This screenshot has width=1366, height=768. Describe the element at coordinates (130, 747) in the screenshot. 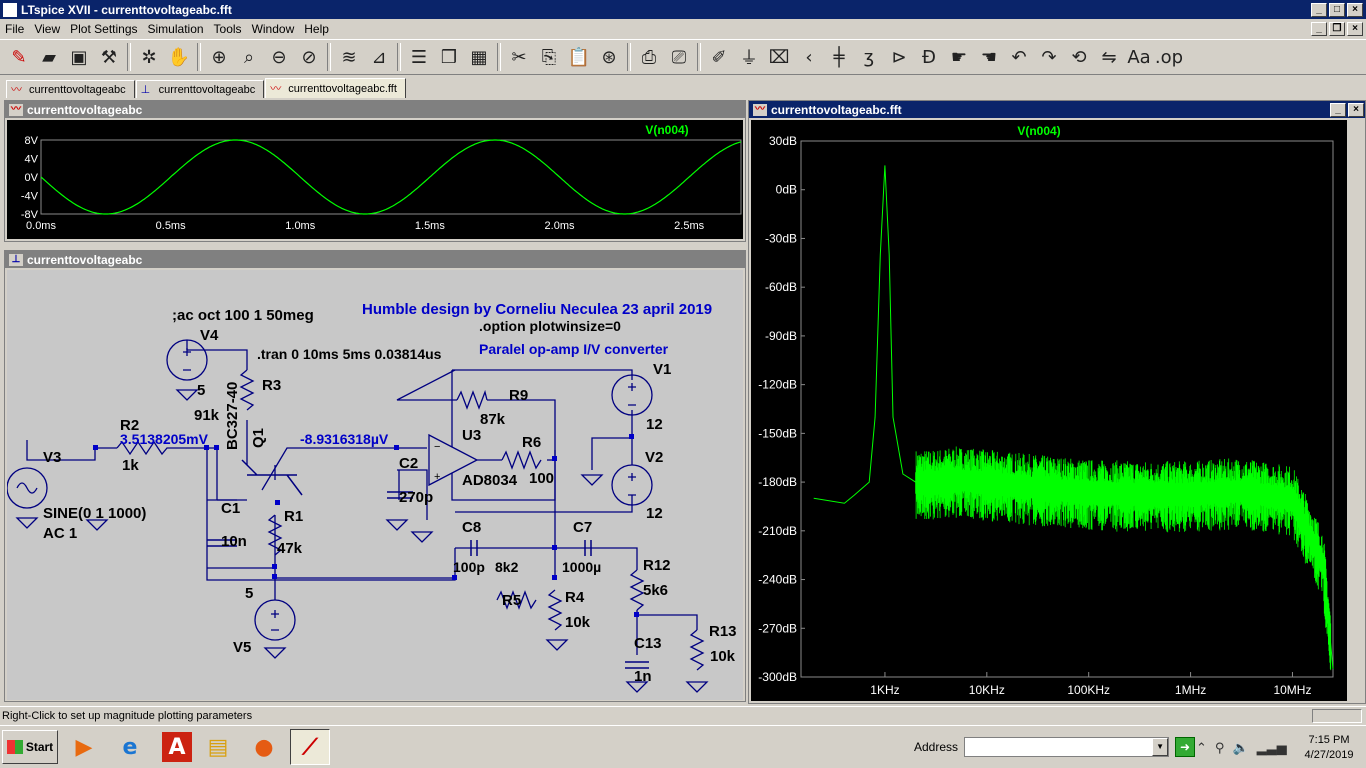

I see `internet-explorer-icon: e` at that location.